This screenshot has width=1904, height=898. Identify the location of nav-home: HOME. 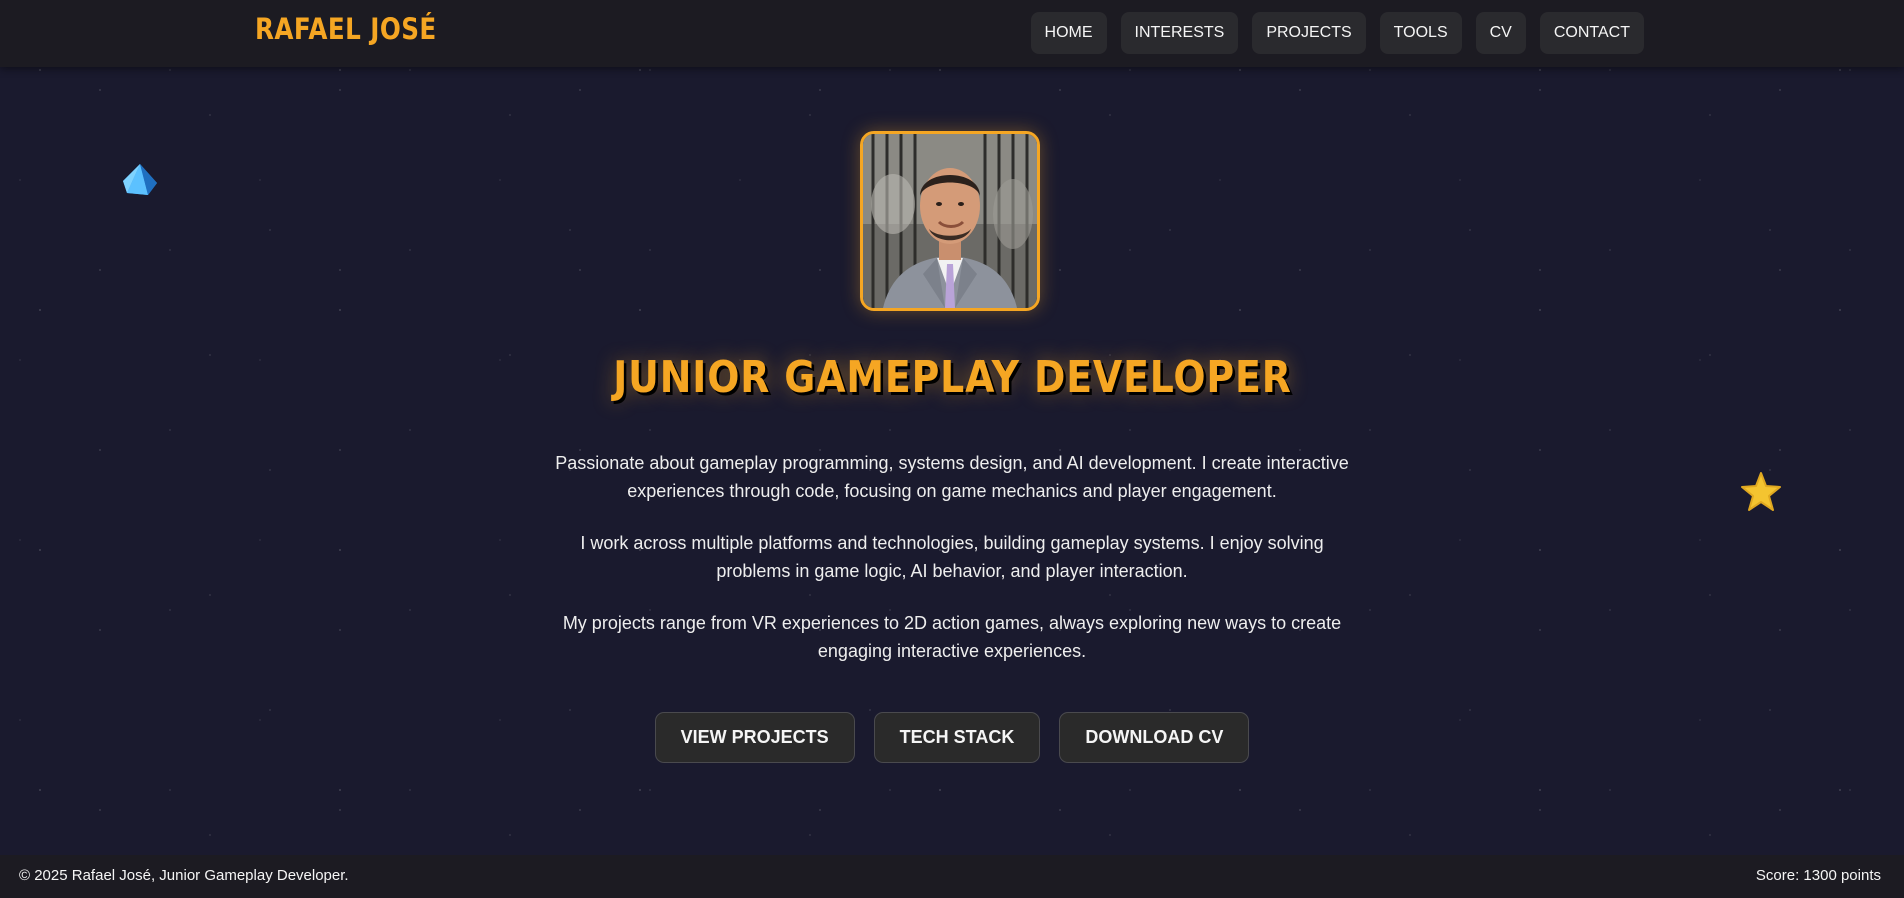
(1068, 33).